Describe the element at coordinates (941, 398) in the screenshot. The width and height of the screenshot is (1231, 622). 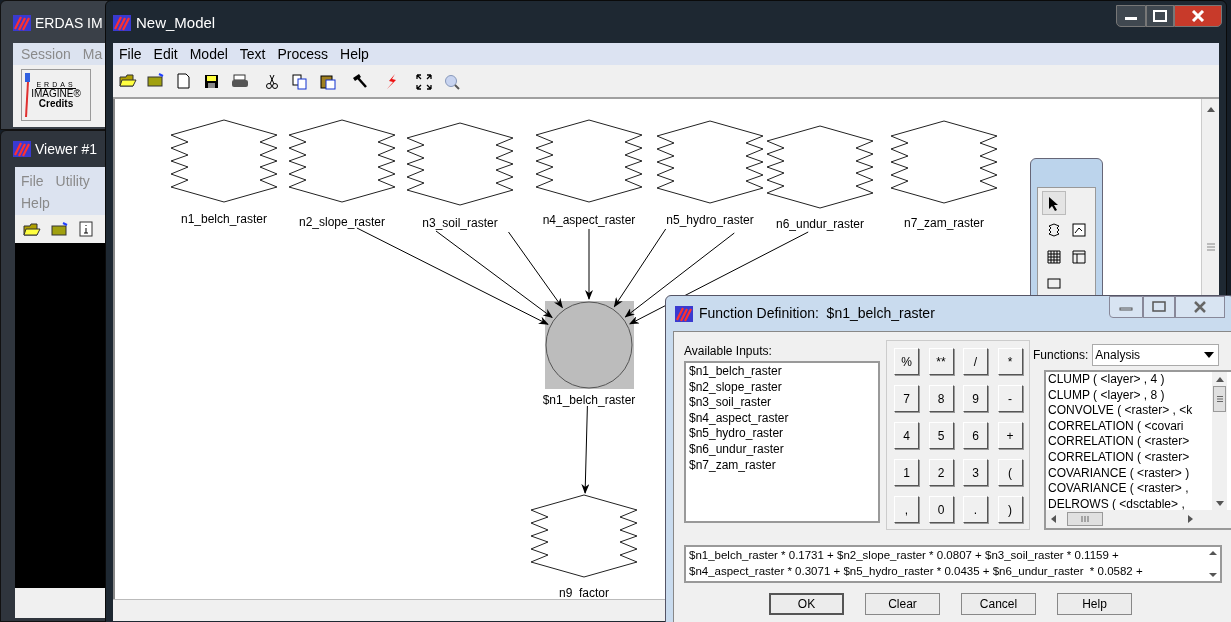
I see `keypad-key: 8` at that location.